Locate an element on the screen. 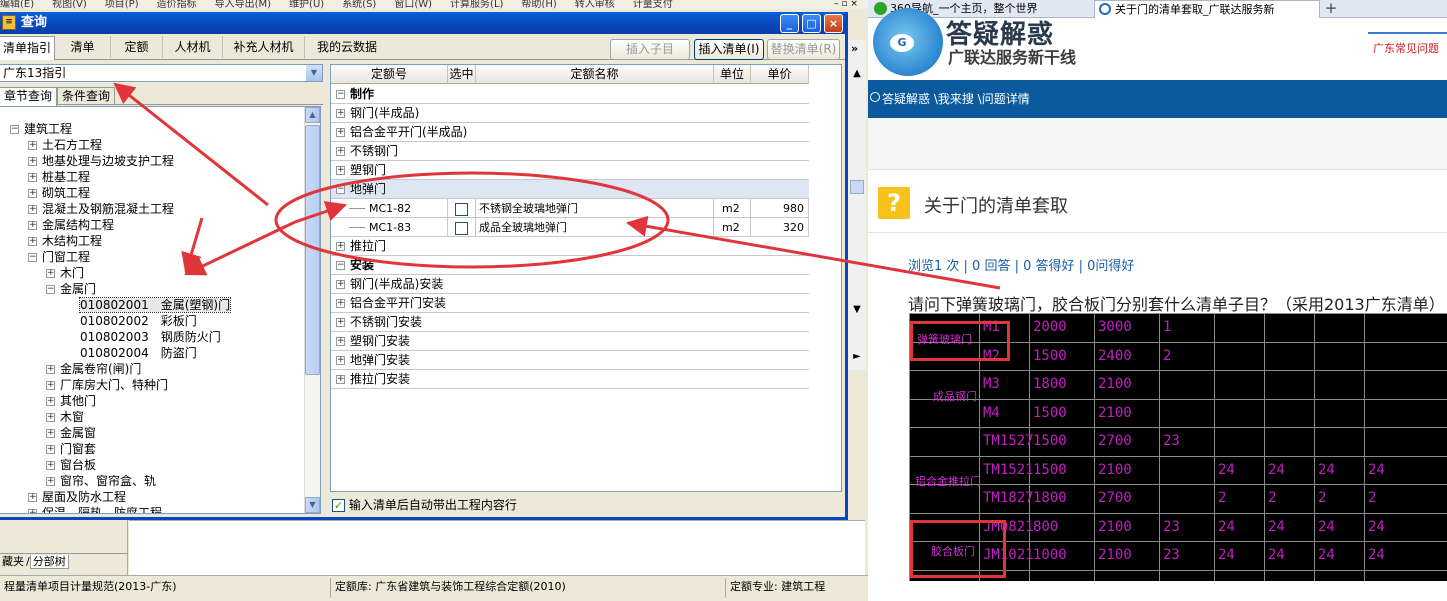  tree-node: + 金属结构工程 is located at coordinates (71, 225).